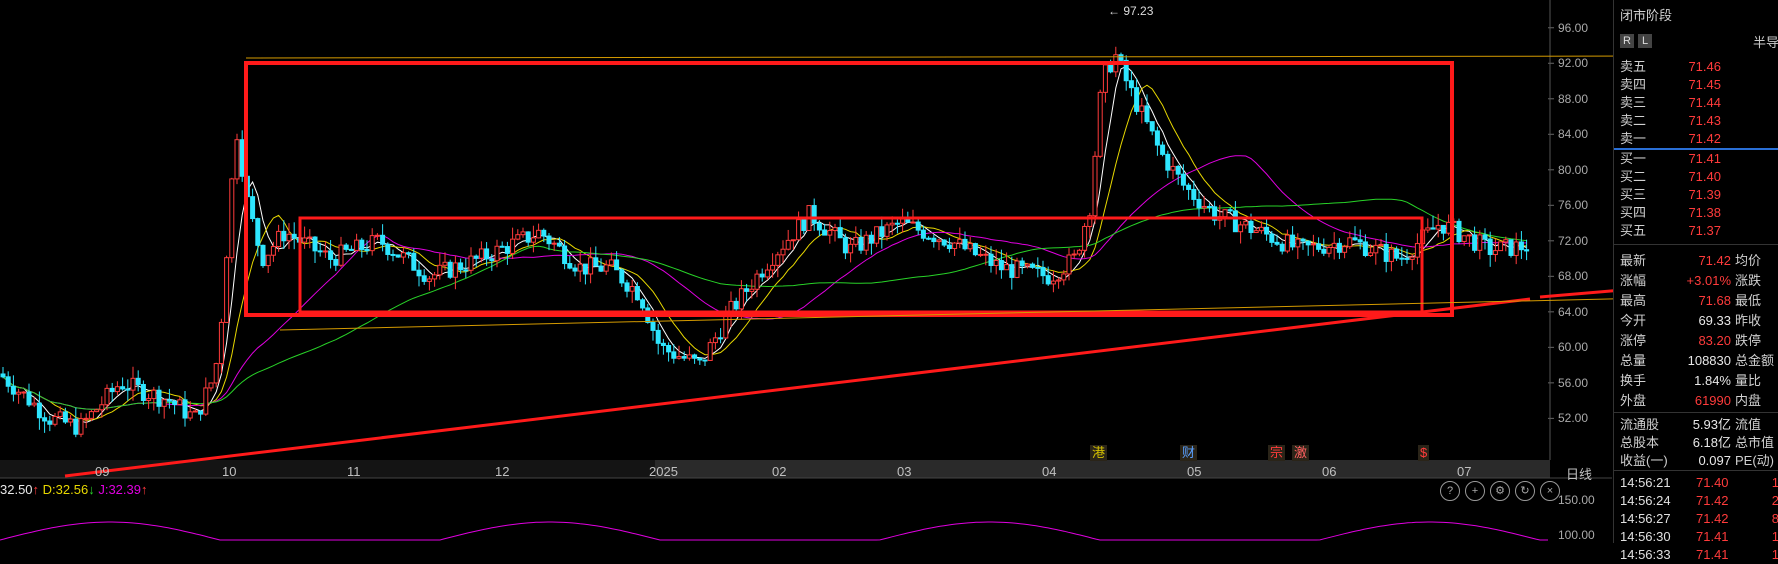 Image resolution: width=1778 pixels, height=564 pixels. What do you see at coordinates (1277, 453) in the screenshot?
I see `event-tag: 宗` at bounding box center [1277, 453].